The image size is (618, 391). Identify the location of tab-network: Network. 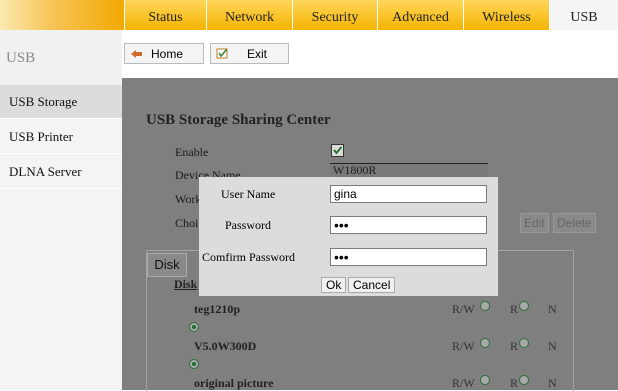
(249, 15).